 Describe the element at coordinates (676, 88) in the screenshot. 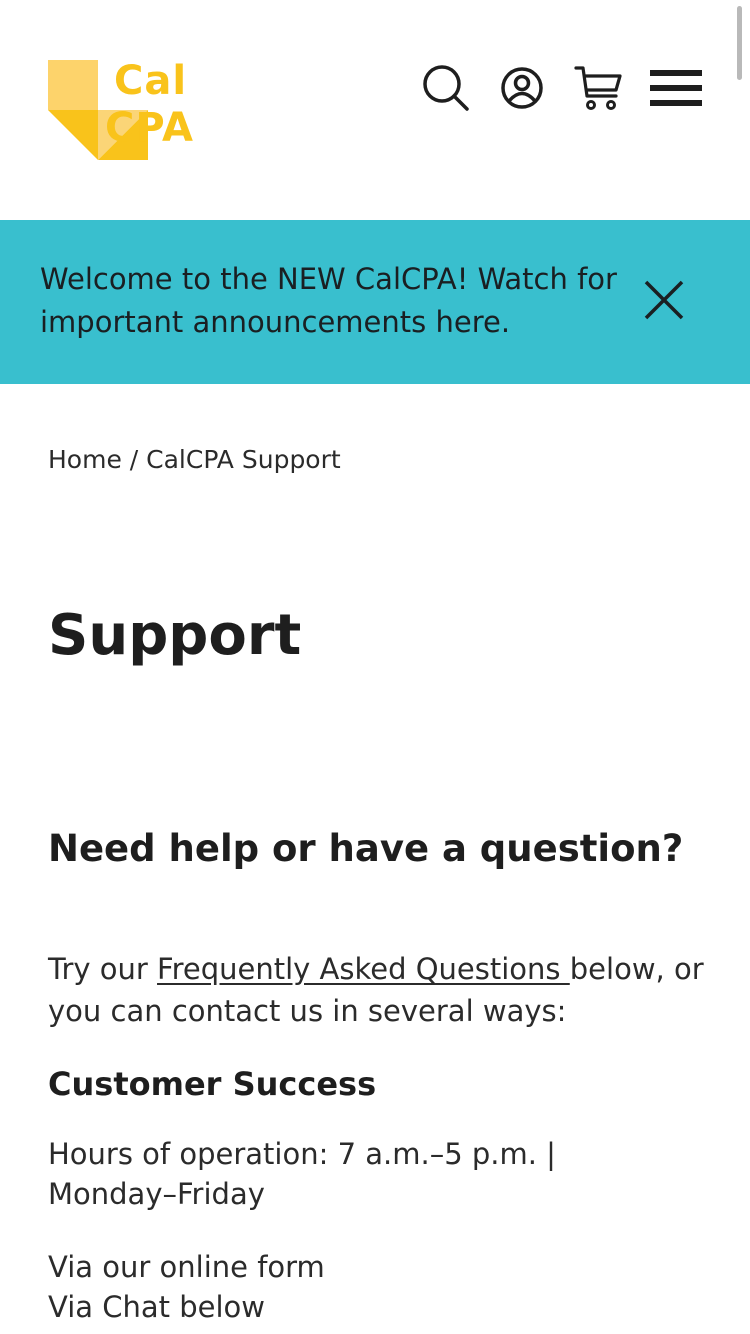

I see `menu-icon` at that location.